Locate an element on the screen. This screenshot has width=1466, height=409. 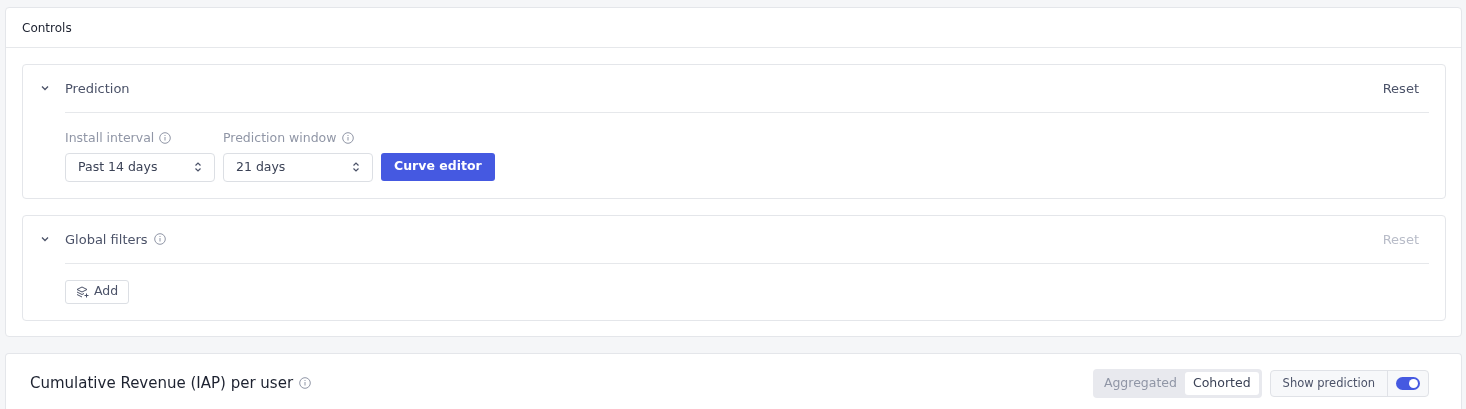
field-label: Prediction window is located at coordinates (280, 138).